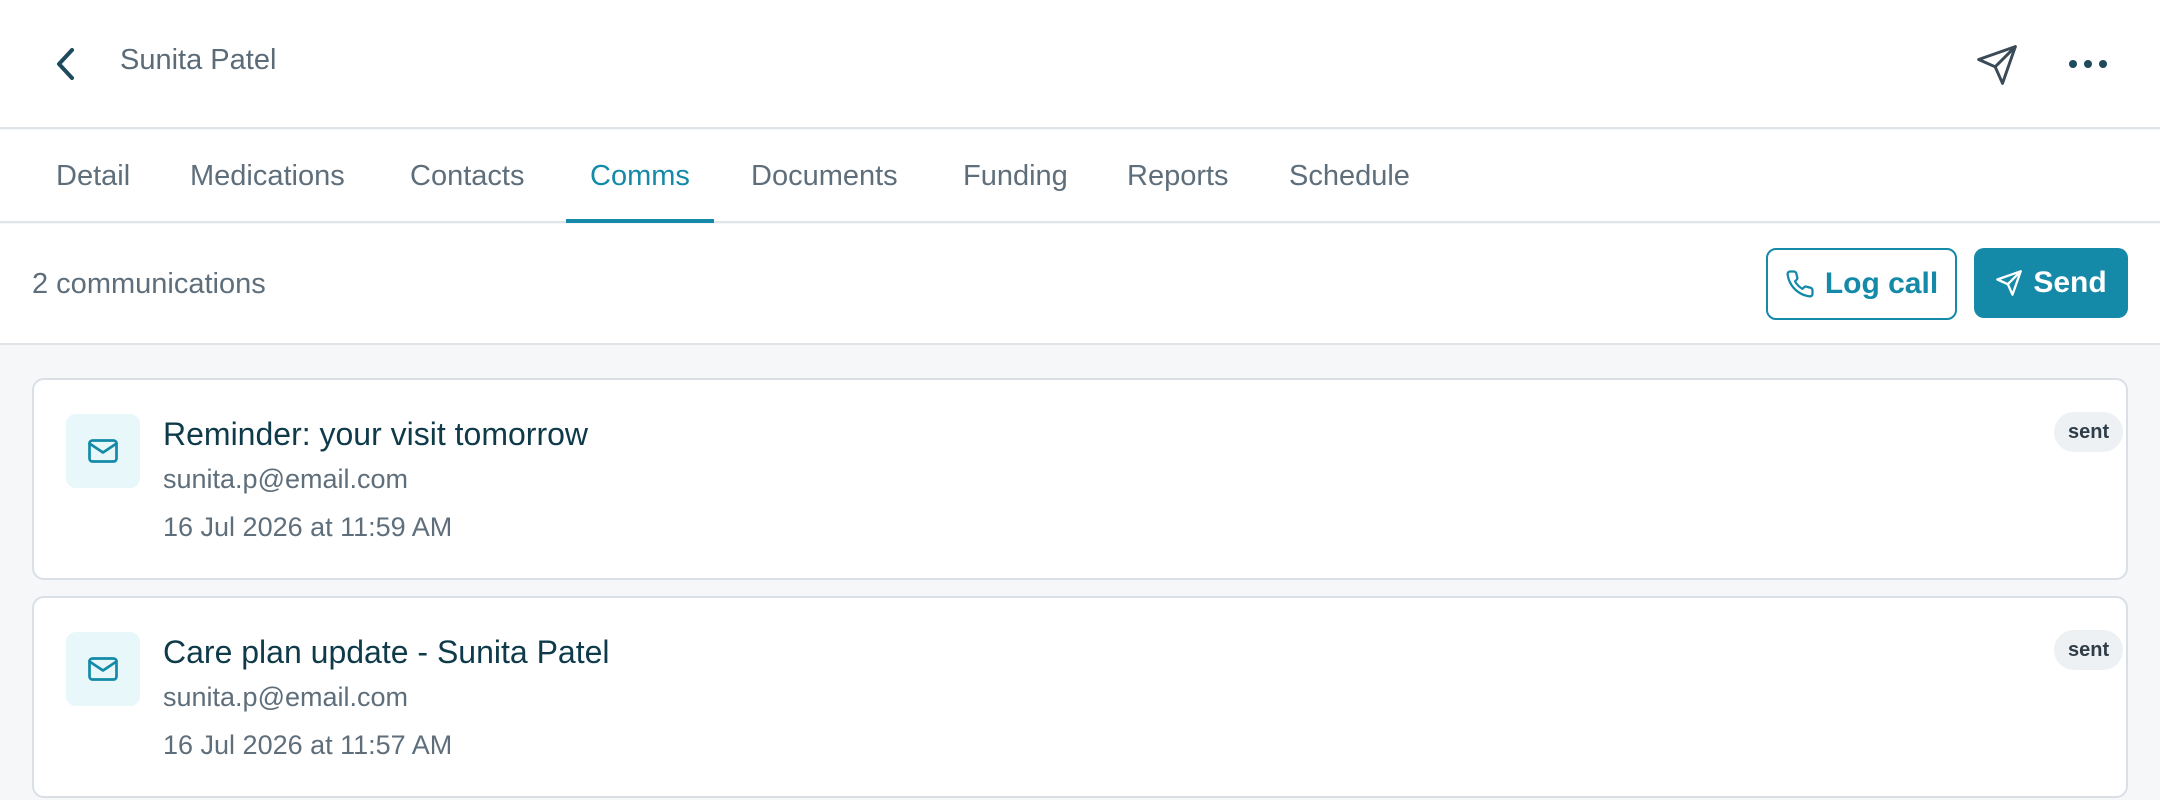 Image resolution: width=2160 pixels, height=800 pixels. I want to click on log-call-label: Log call, so click(1881, 283).